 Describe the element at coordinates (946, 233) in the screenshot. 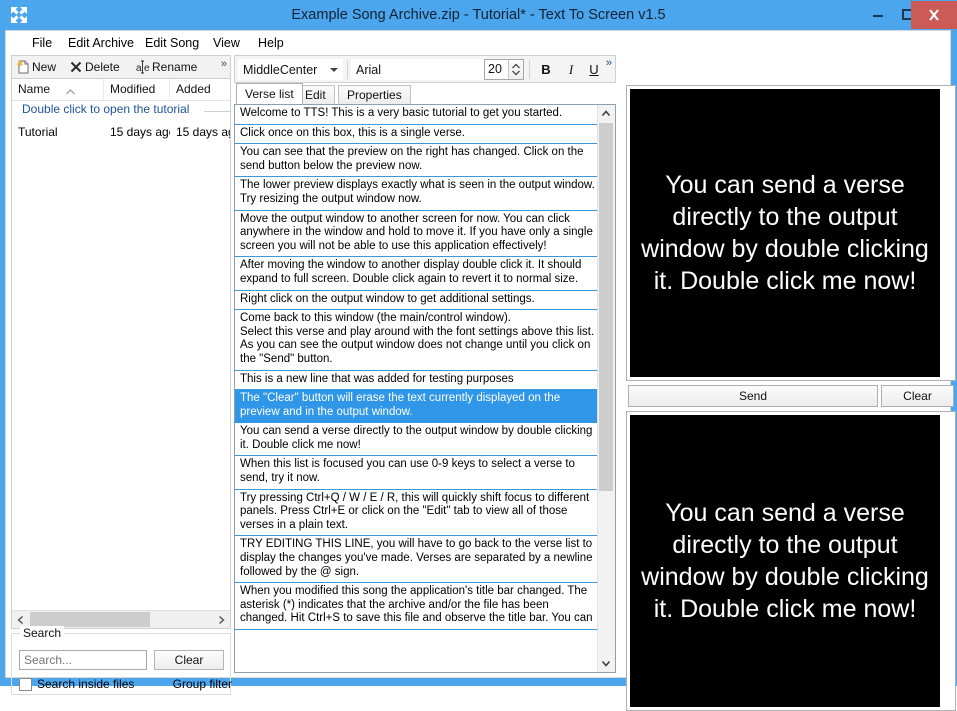

I see `preview-upper-margin` at that location.